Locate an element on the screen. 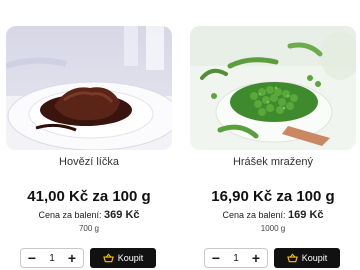 The image size is (360, 270). product-name: Hrášek mražený is located at coordinates (273, 162).